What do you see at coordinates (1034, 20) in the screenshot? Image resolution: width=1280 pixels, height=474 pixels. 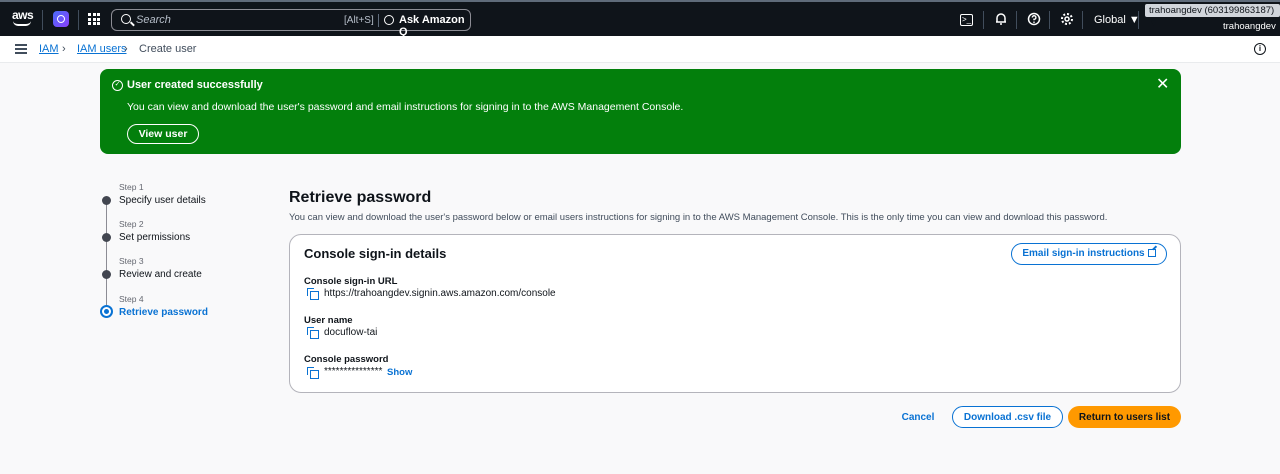 I see `help-icon` at bounding box center [1034, 20].